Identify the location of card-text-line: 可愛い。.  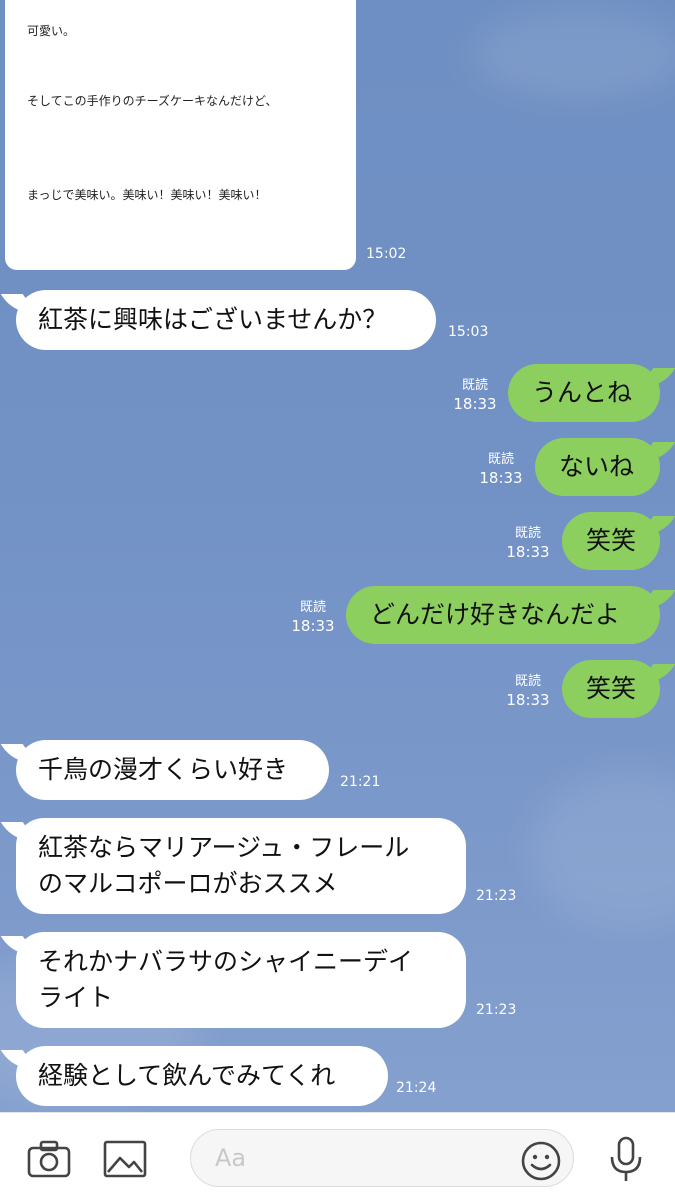
(51, 31).